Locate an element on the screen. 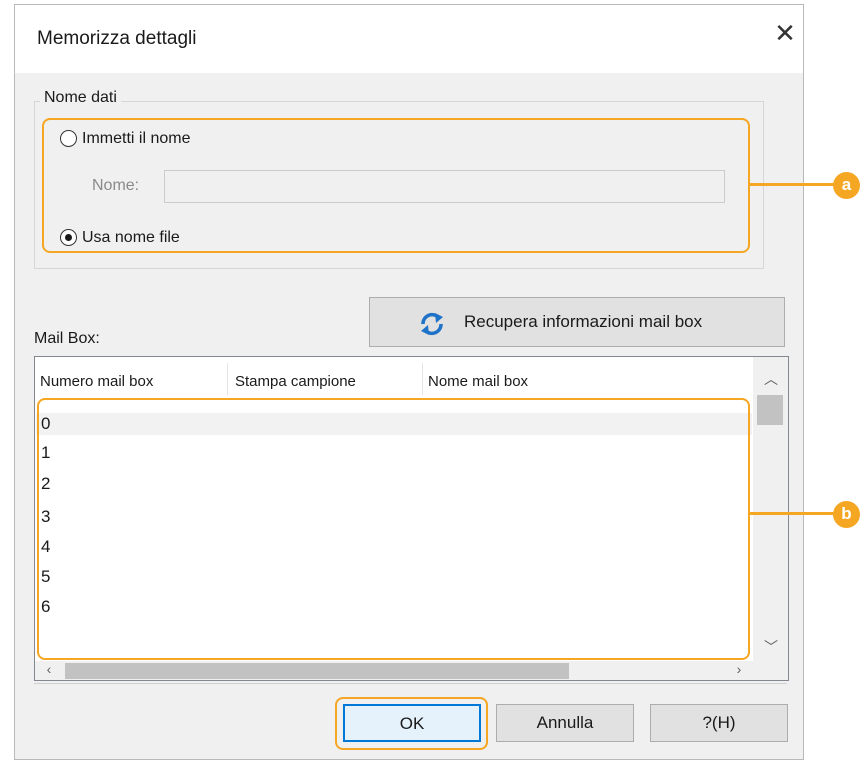 This screenshot has width=865, height=762. scroll-right-icon: › is located at coordinates (739, 669).